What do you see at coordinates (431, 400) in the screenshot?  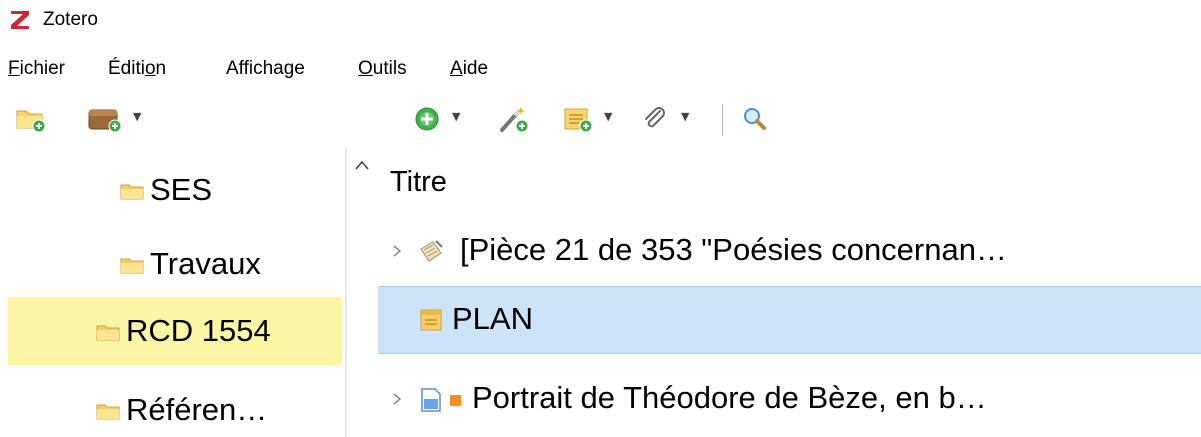 I see `document-icon` at bounding box center [431, 400].